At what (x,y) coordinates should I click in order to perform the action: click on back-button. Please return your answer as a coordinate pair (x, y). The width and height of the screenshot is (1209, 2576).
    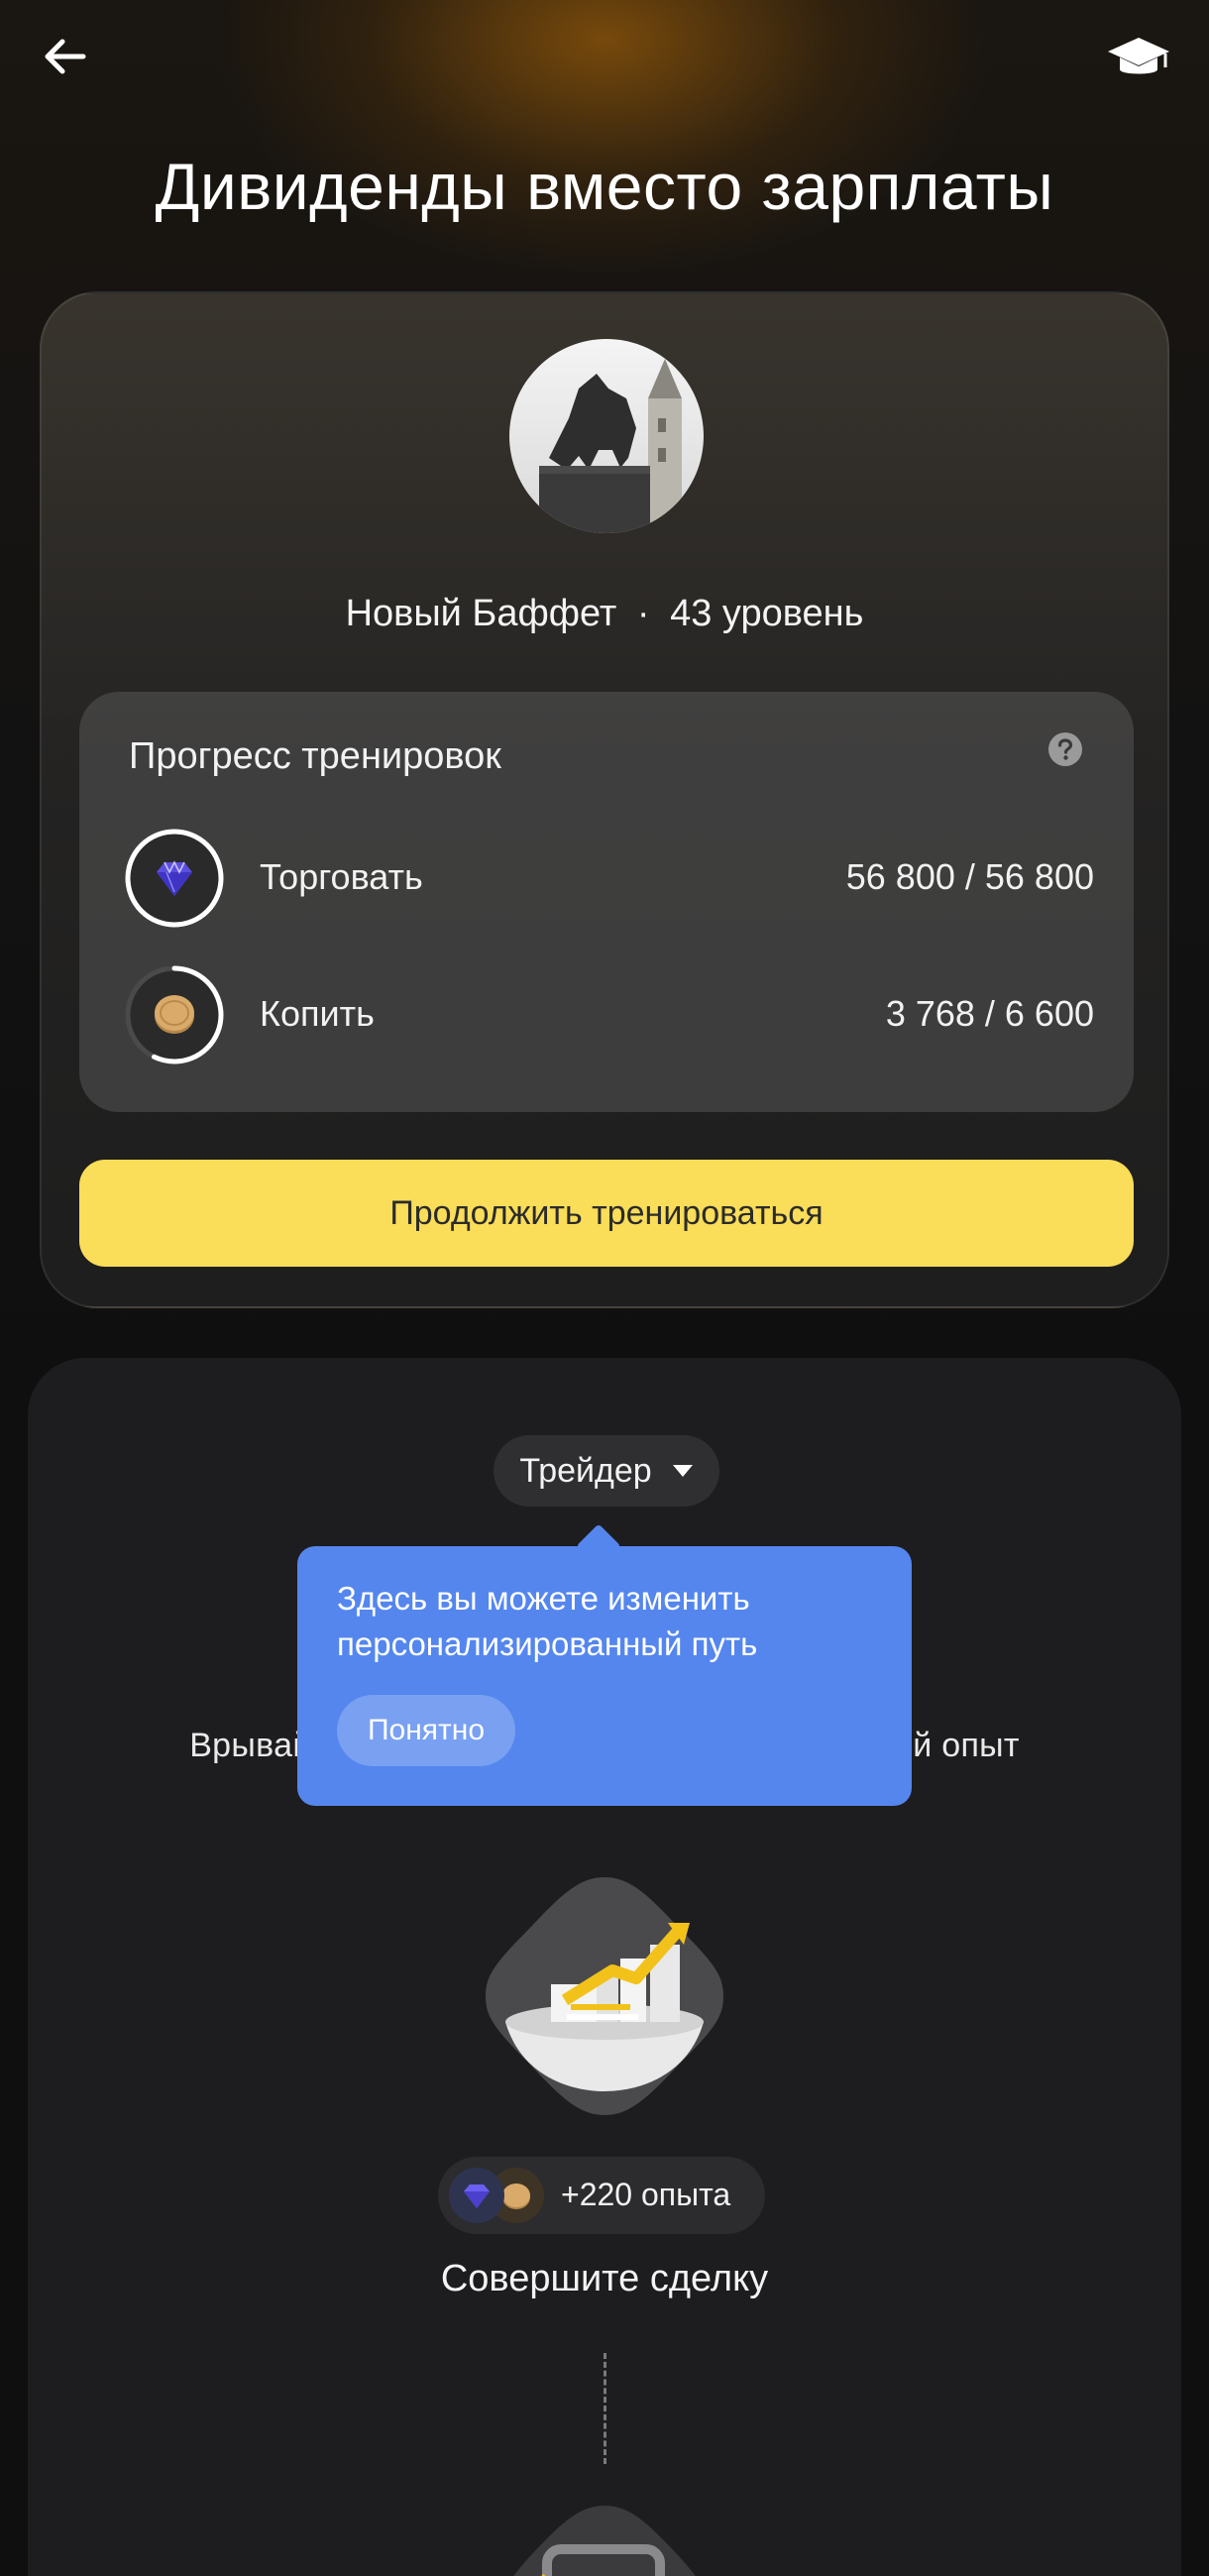
    Looking at the image, I should click on (65, 59).